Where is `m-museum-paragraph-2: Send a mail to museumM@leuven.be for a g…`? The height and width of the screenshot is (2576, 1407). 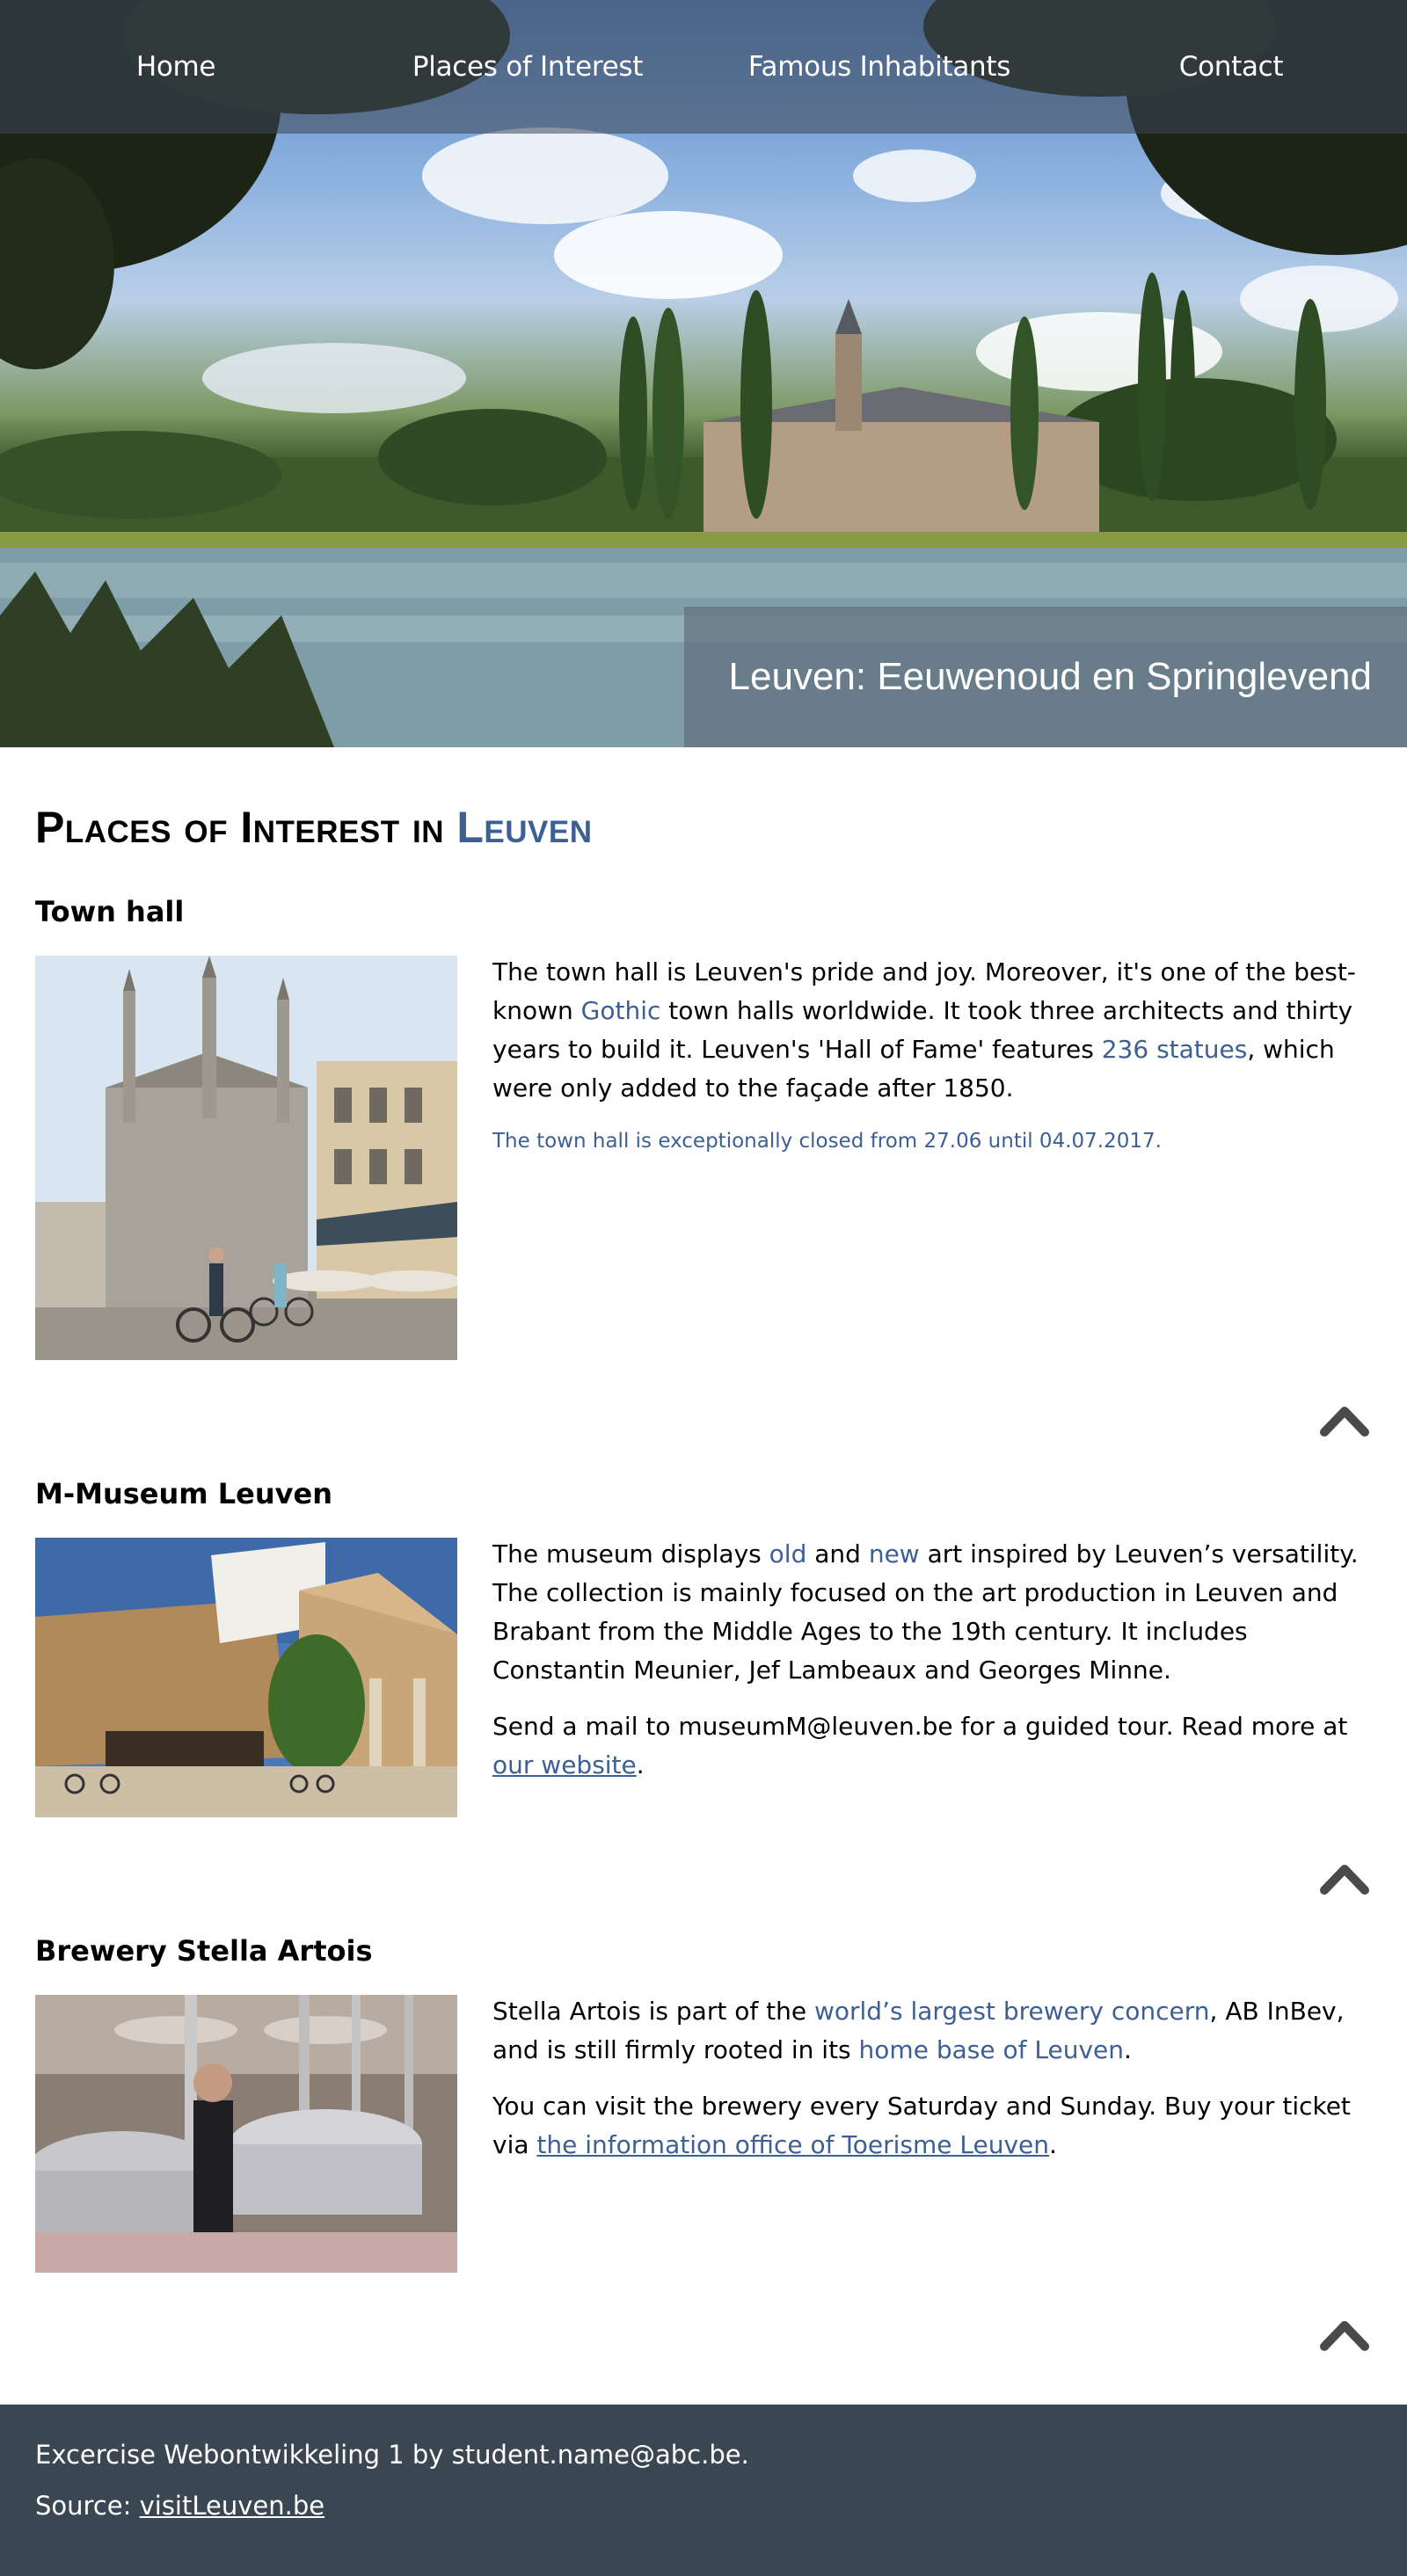 m-museum-paragraph-2: Send a mail to museumM@leuven.be for a g… is located at coordinates (932, 1746).